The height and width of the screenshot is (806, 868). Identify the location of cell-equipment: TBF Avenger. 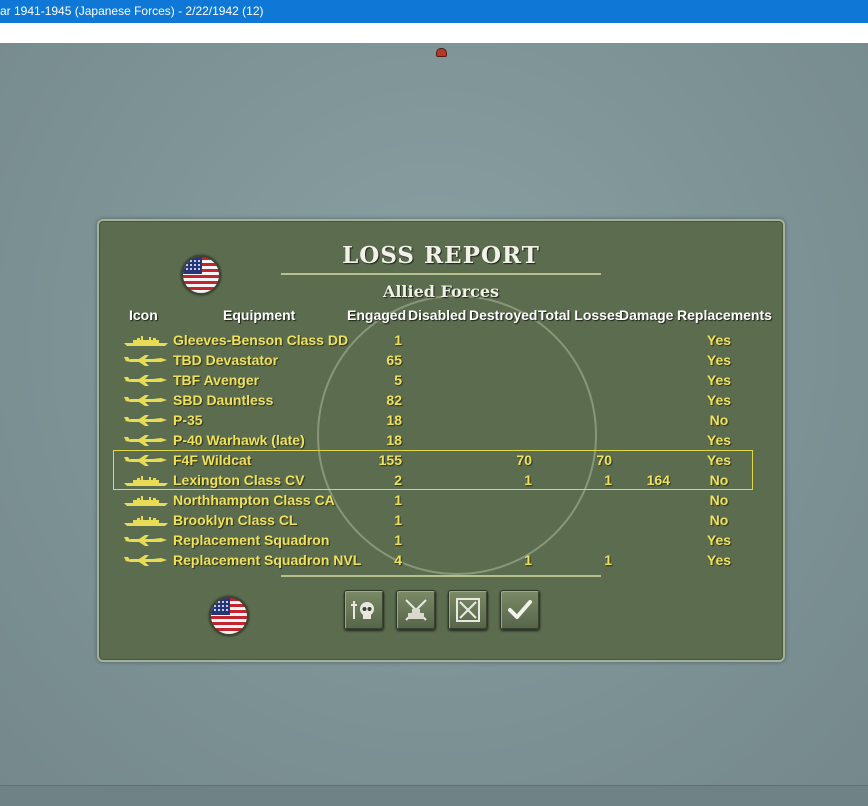
(216, 380).